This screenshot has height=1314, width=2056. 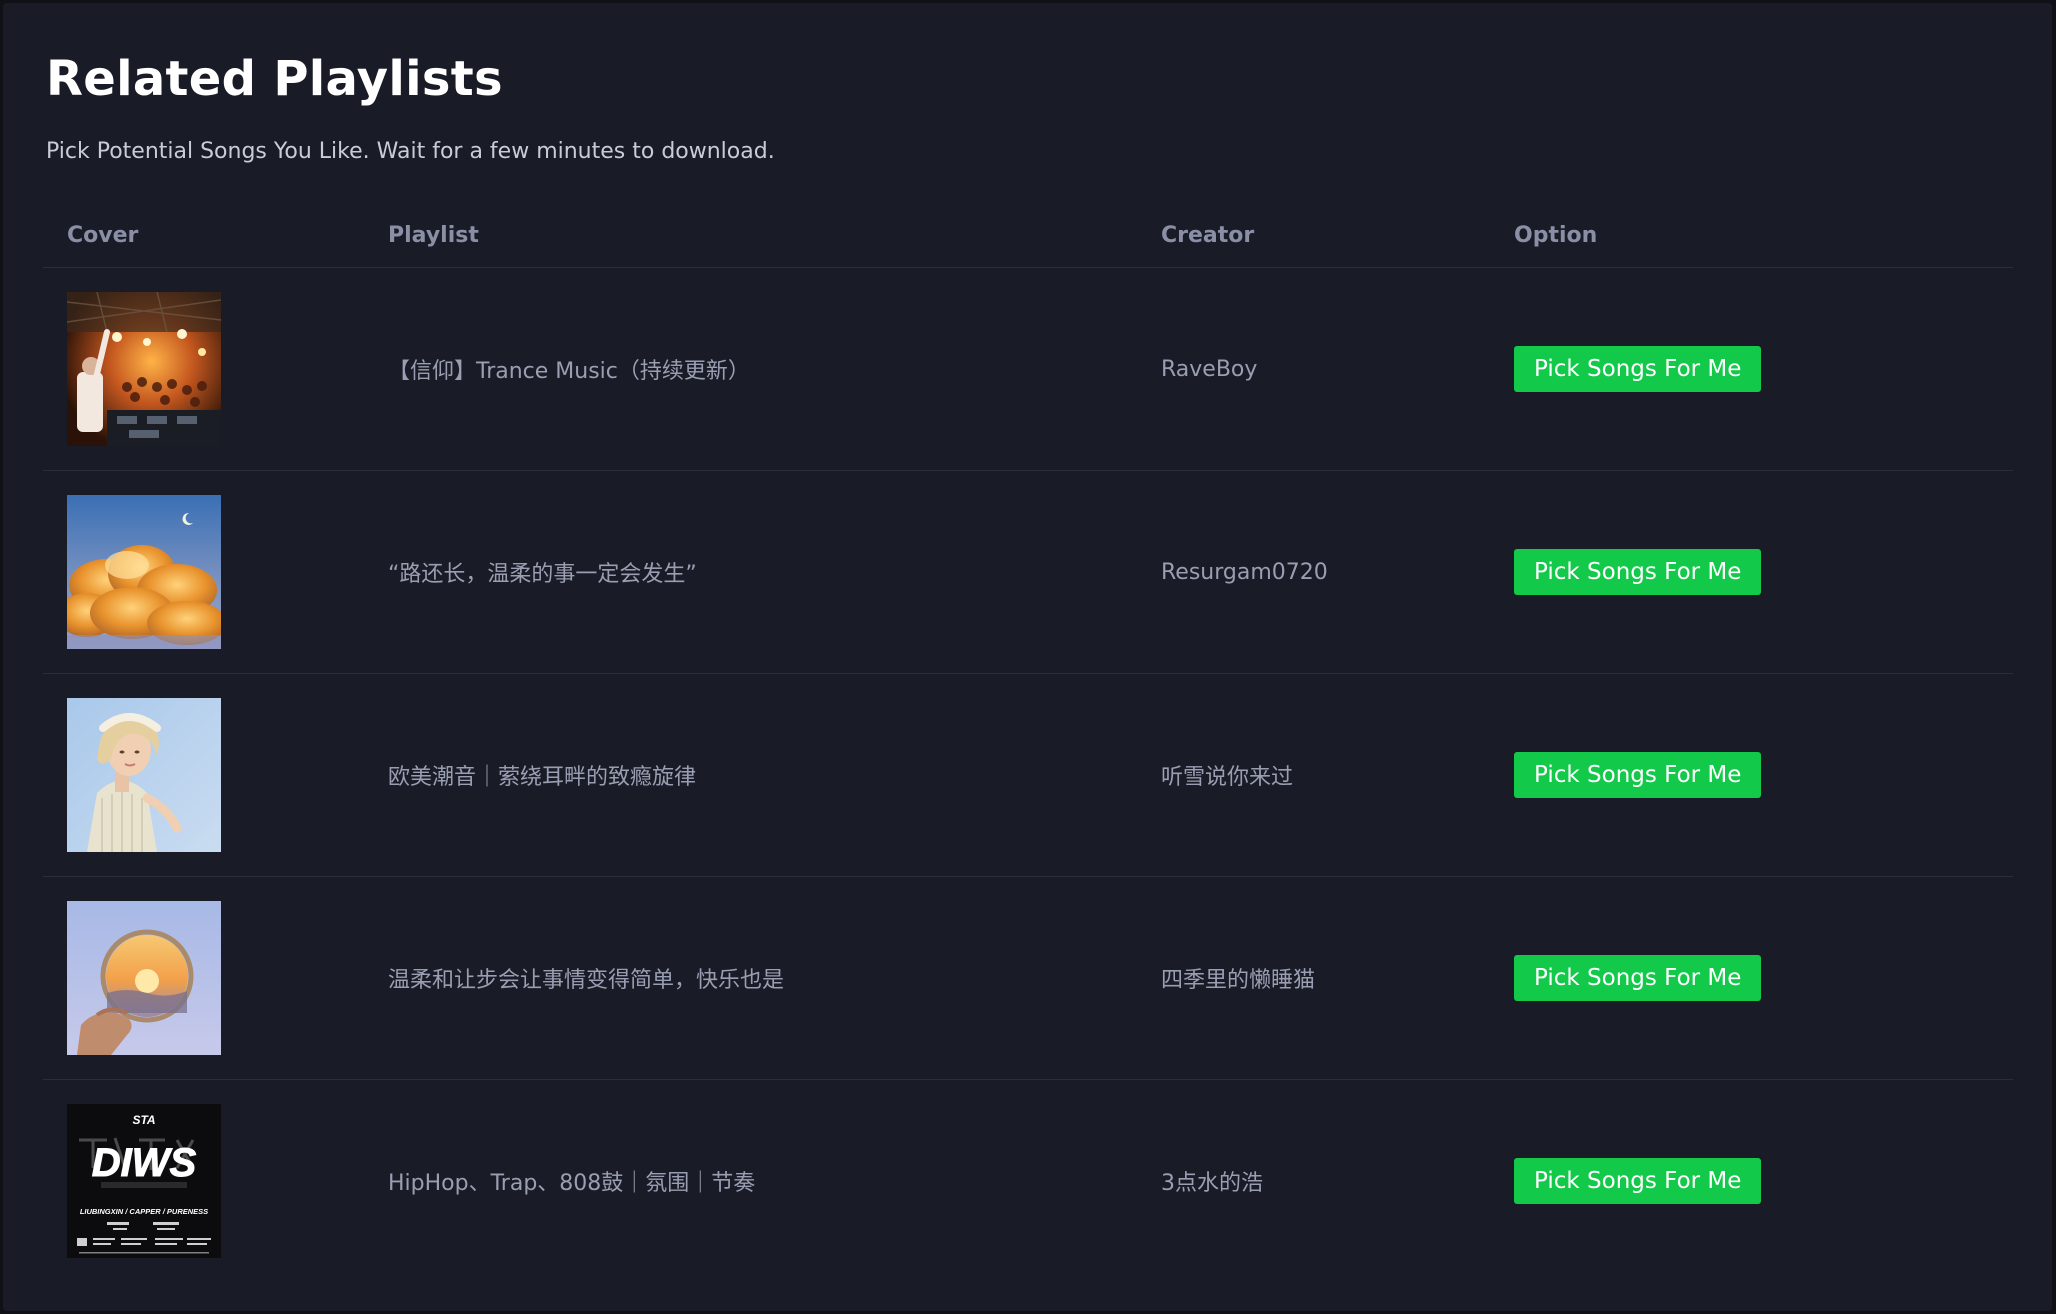 I want to click on creator-name: 听雪说你来过, so click(x=1227, y=777).